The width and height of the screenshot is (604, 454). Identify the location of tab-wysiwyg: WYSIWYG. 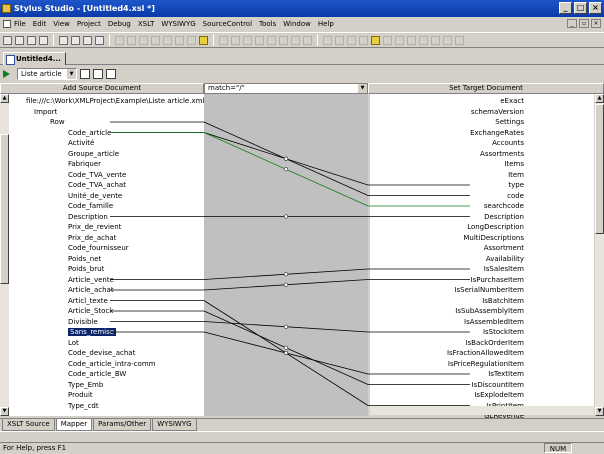
(174, 425).